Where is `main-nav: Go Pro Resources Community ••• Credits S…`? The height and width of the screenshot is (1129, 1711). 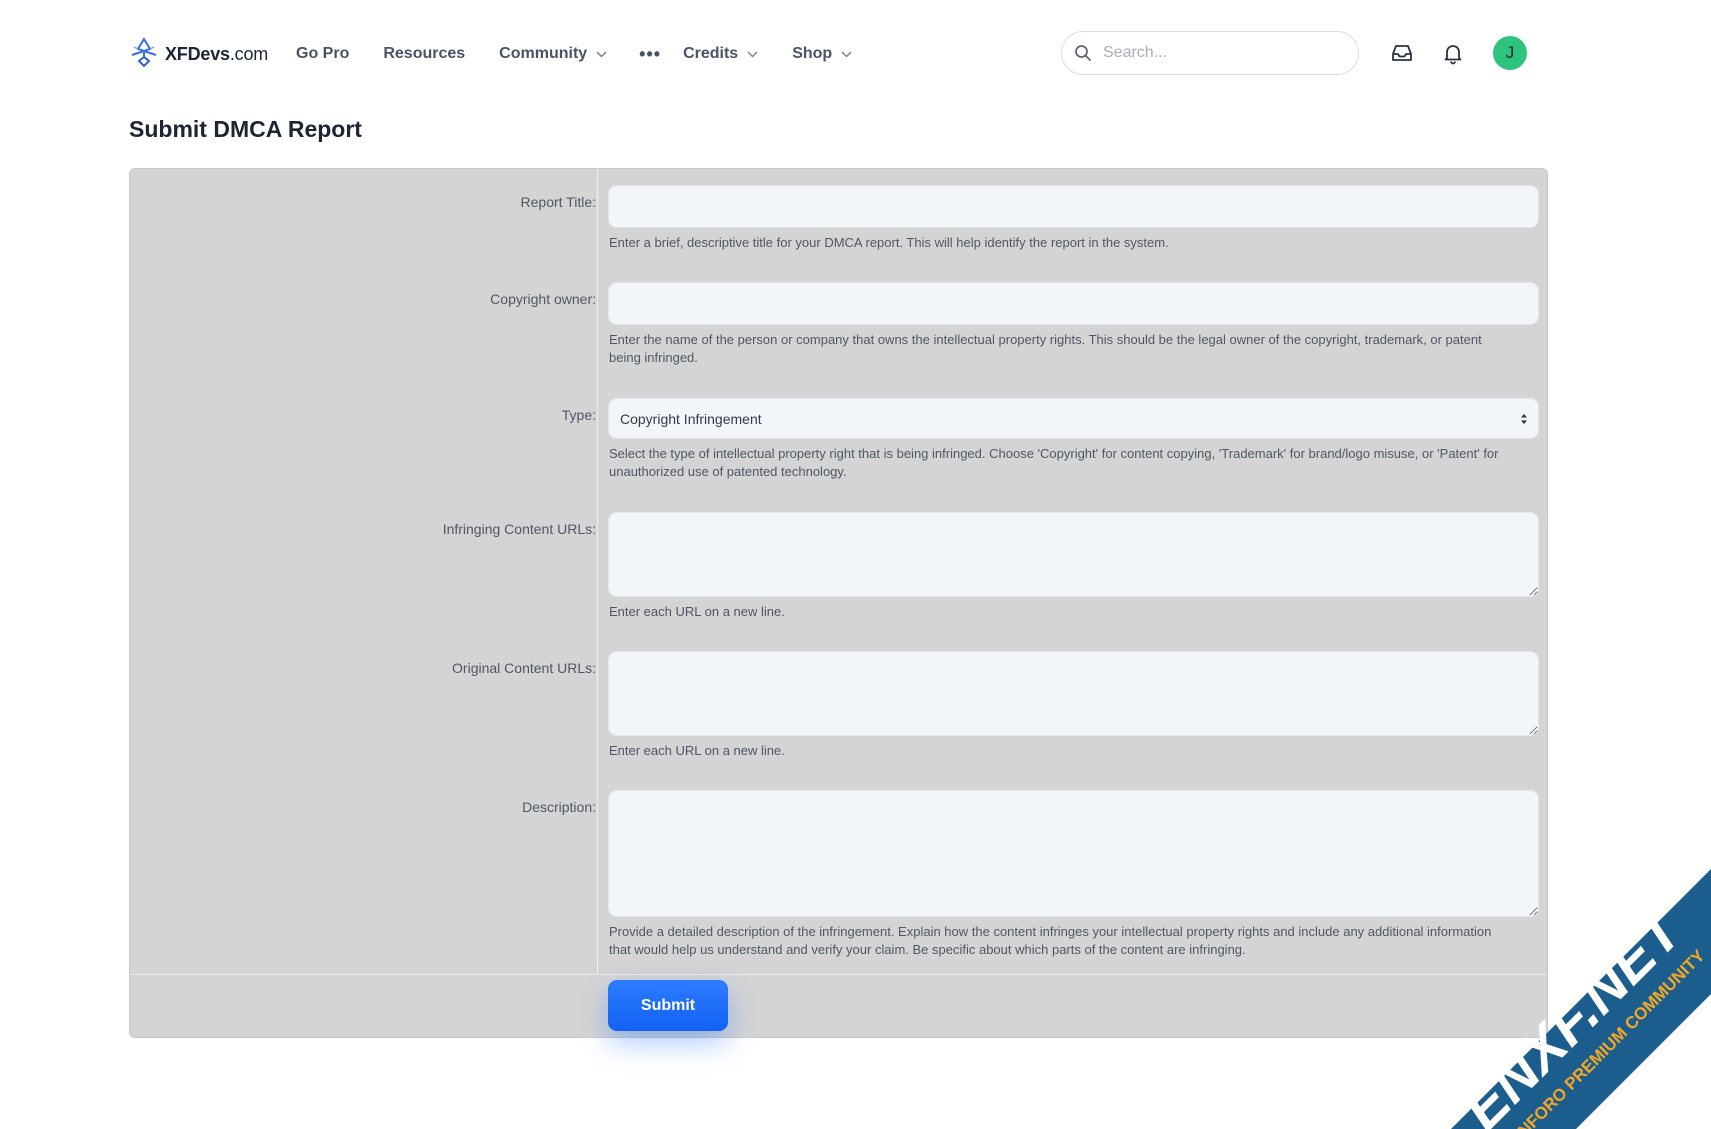
main-nav: Go Pro Resources Community ••• Credits S… is located at coordinates (591, 54).